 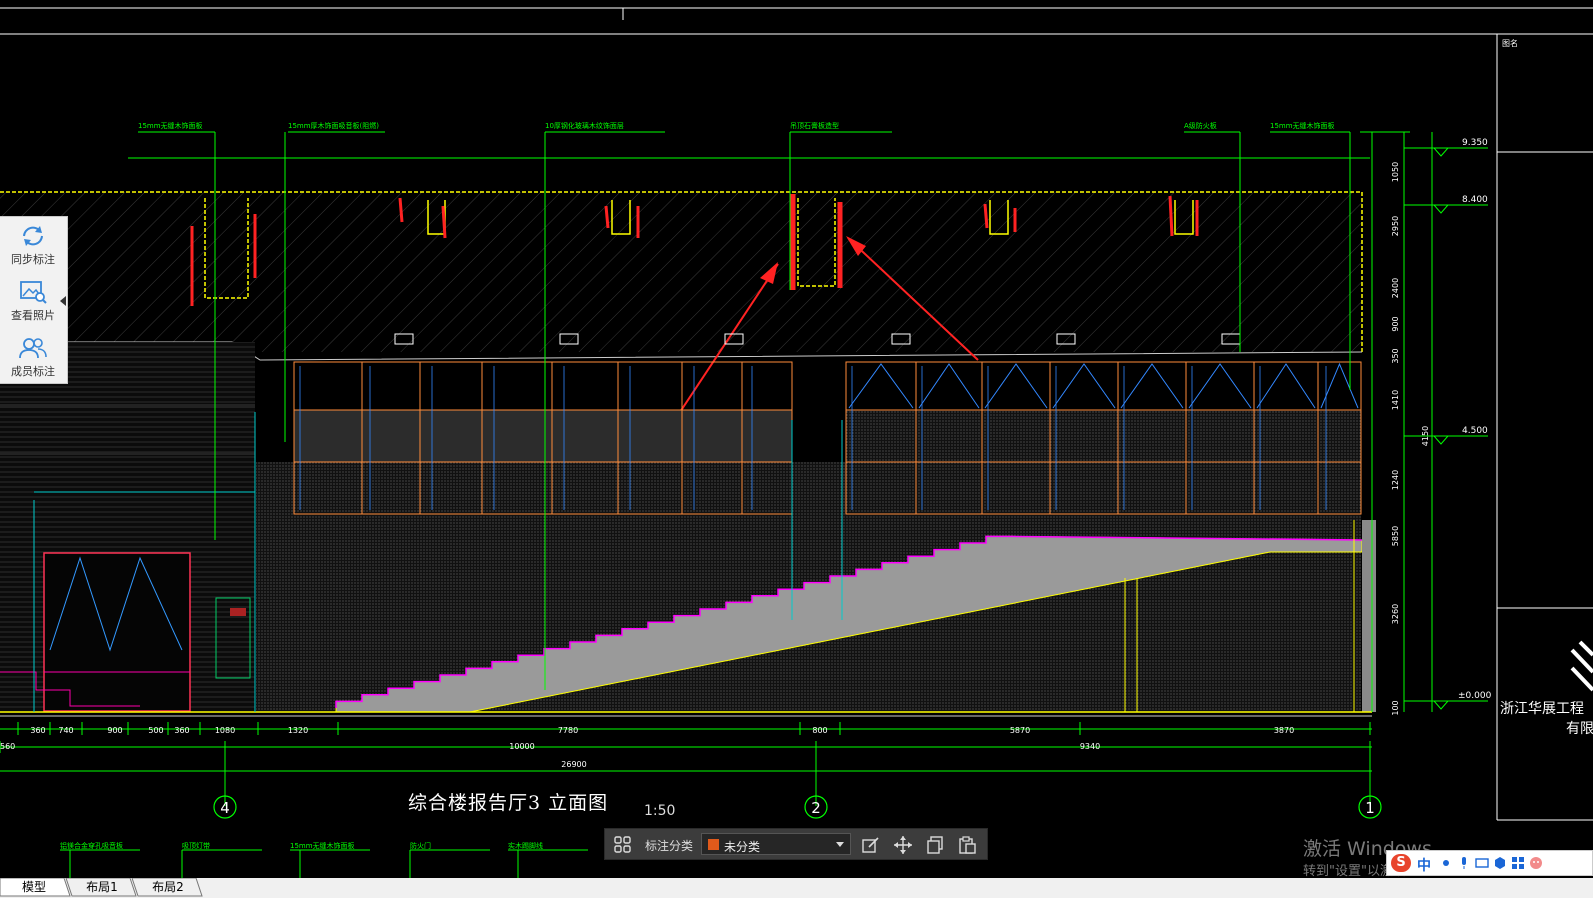 What do you see at coordinates (196, 845) in the screenshot?
I see `bottom-note: 吸顶灯带` at bounding box center [196, 845].